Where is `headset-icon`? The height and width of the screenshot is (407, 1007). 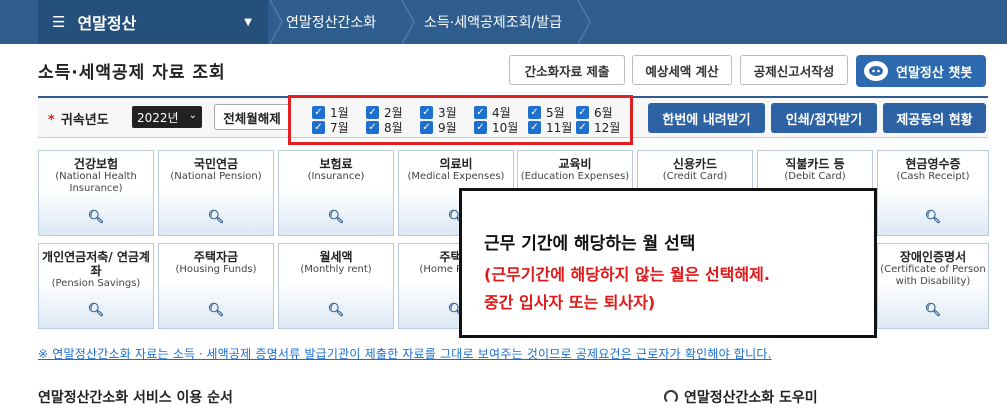
headset-icon is located at coordinates (671, 397).